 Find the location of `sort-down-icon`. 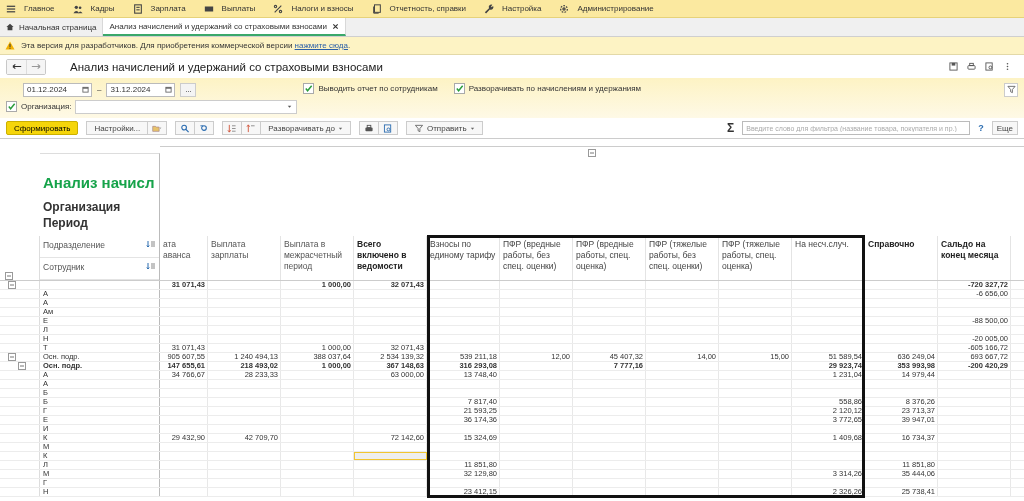

sort-down-icon is located at coordinates (232, 128).